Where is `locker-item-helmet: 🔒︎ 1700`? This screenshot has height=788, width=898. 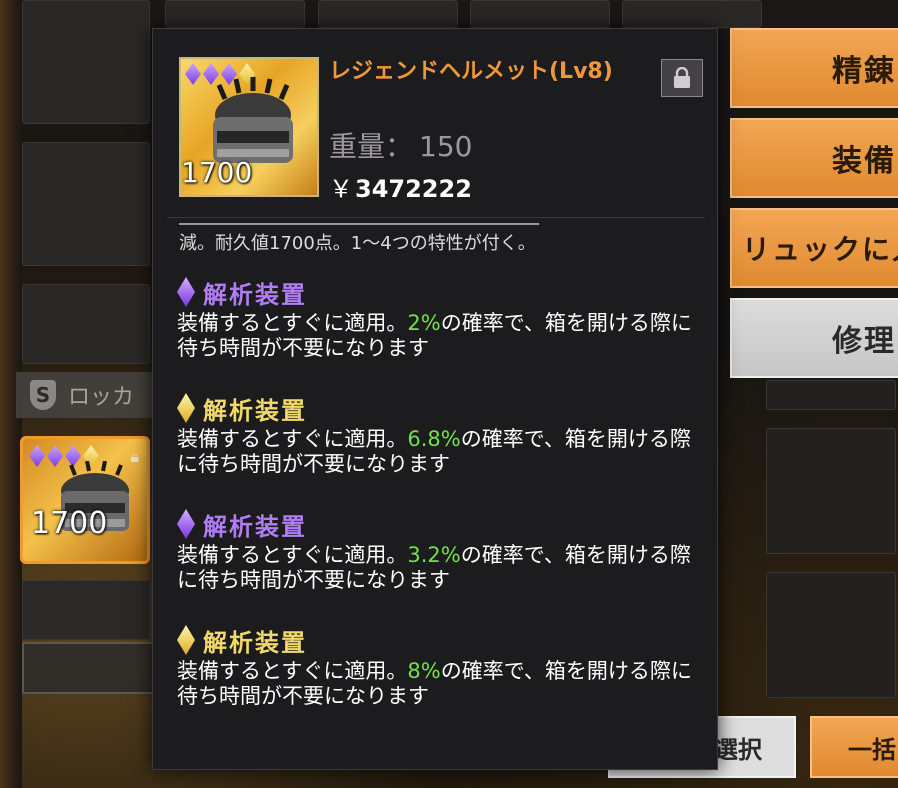 locker-item-helmet: 🔒︎ 1700 is located at coordinates (85, 500).